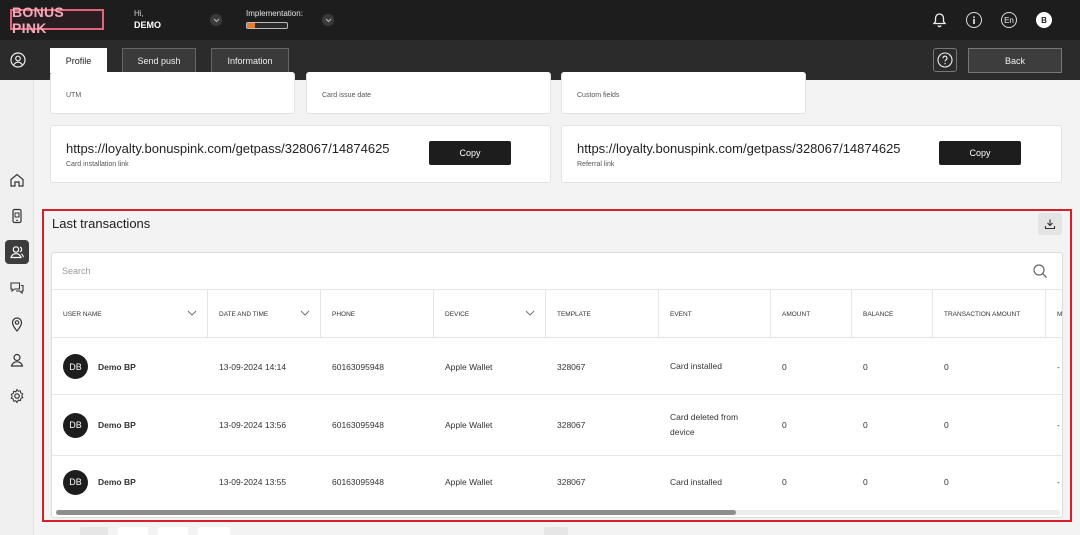  What do you see at coordinates (596, 164) in the screenshot?
I see `referral-link-label: Referral link` at bounding box center [596, 164].